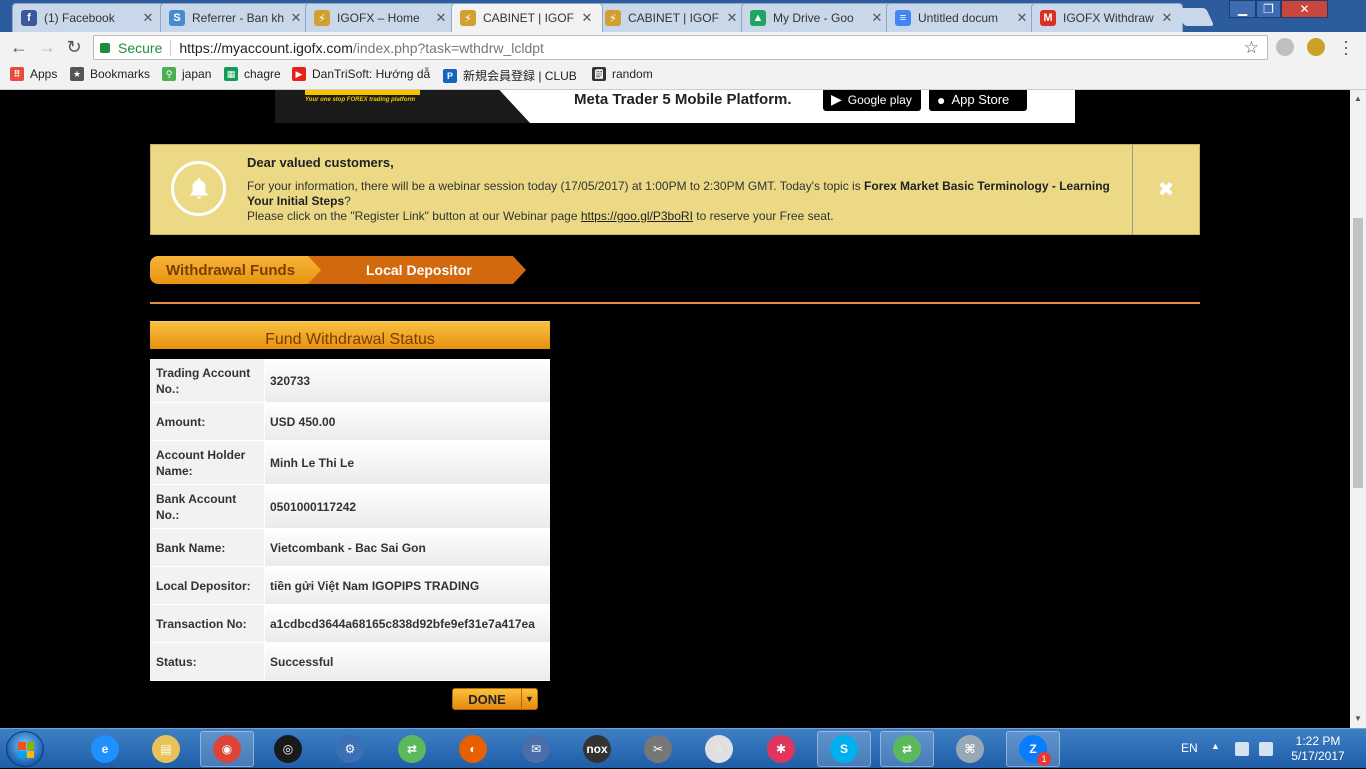  What do you see at coordinates (683, 99) in the screenshot?
I see `banner-platform-text: Meta Trader 5 Mobile Platform.` at bounding box center [683, 99].